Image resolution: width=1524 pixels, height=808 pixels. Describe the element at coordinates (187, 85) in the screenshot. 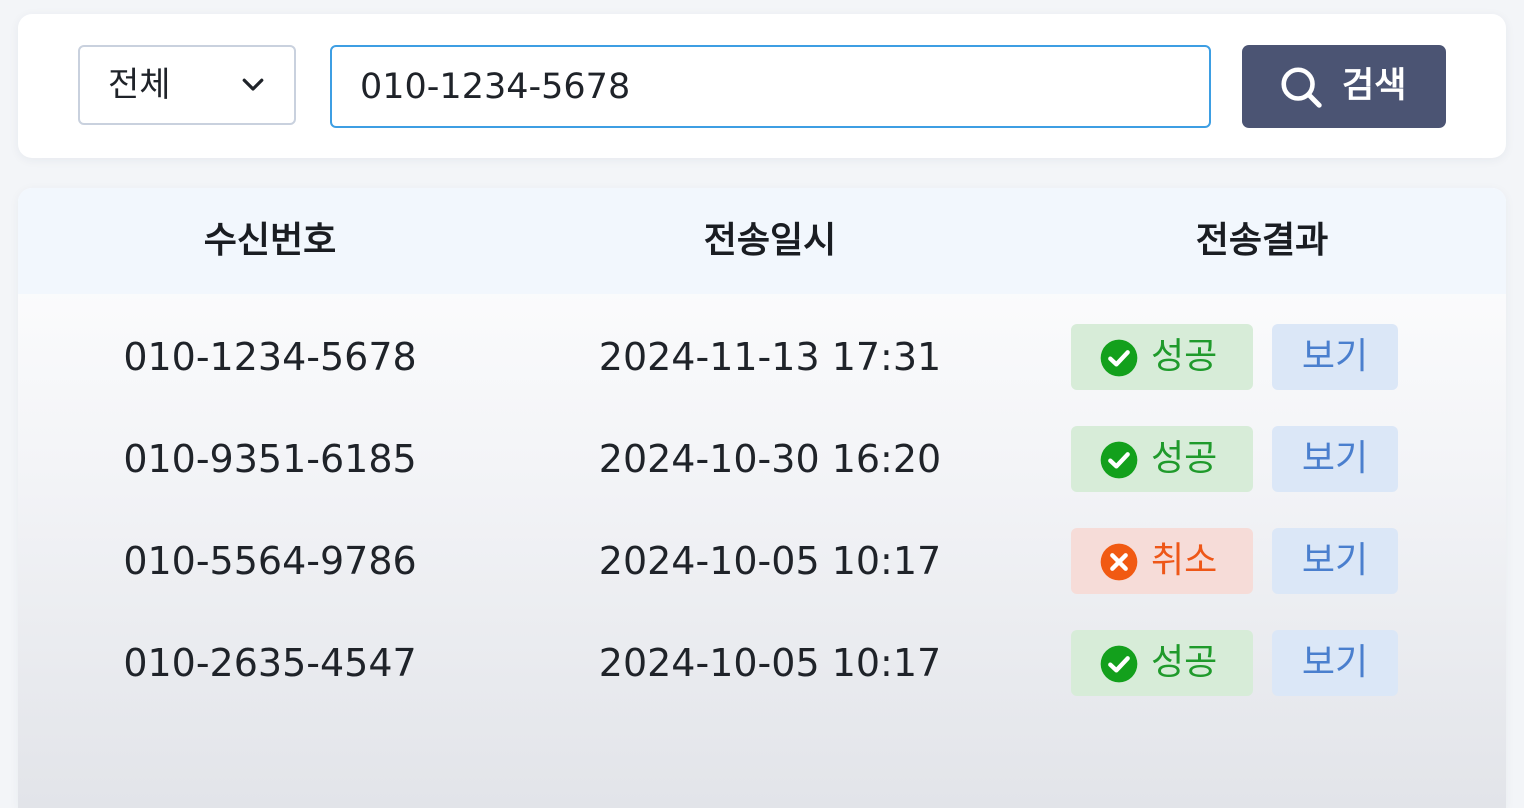

I see `filter-select: 전체` at that location.